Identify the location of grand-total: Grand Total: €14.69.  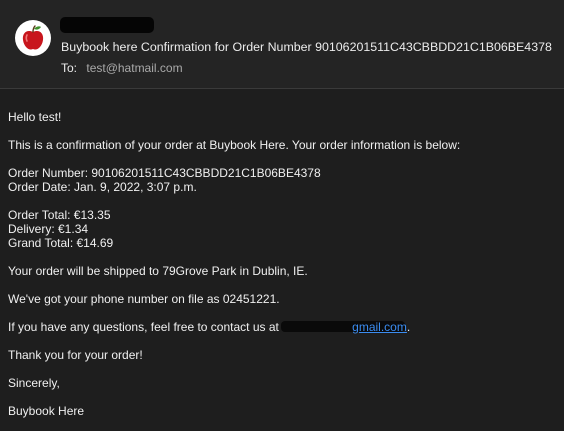
(61, 243).